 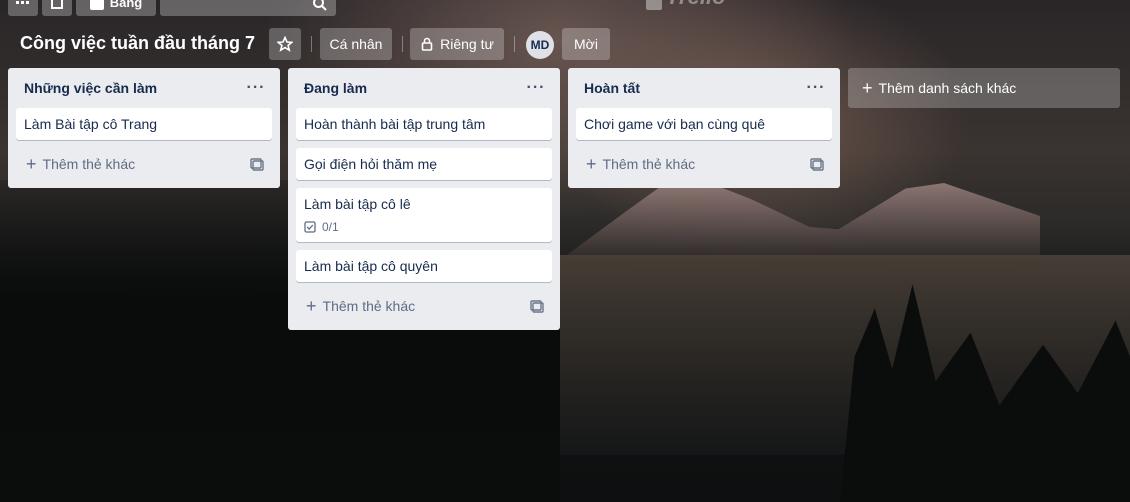 What do you see at coordinates (357, 204) in the screenshot?
I see `card-title: Làm bài tập cô lê` at bounding box center [357, 204].